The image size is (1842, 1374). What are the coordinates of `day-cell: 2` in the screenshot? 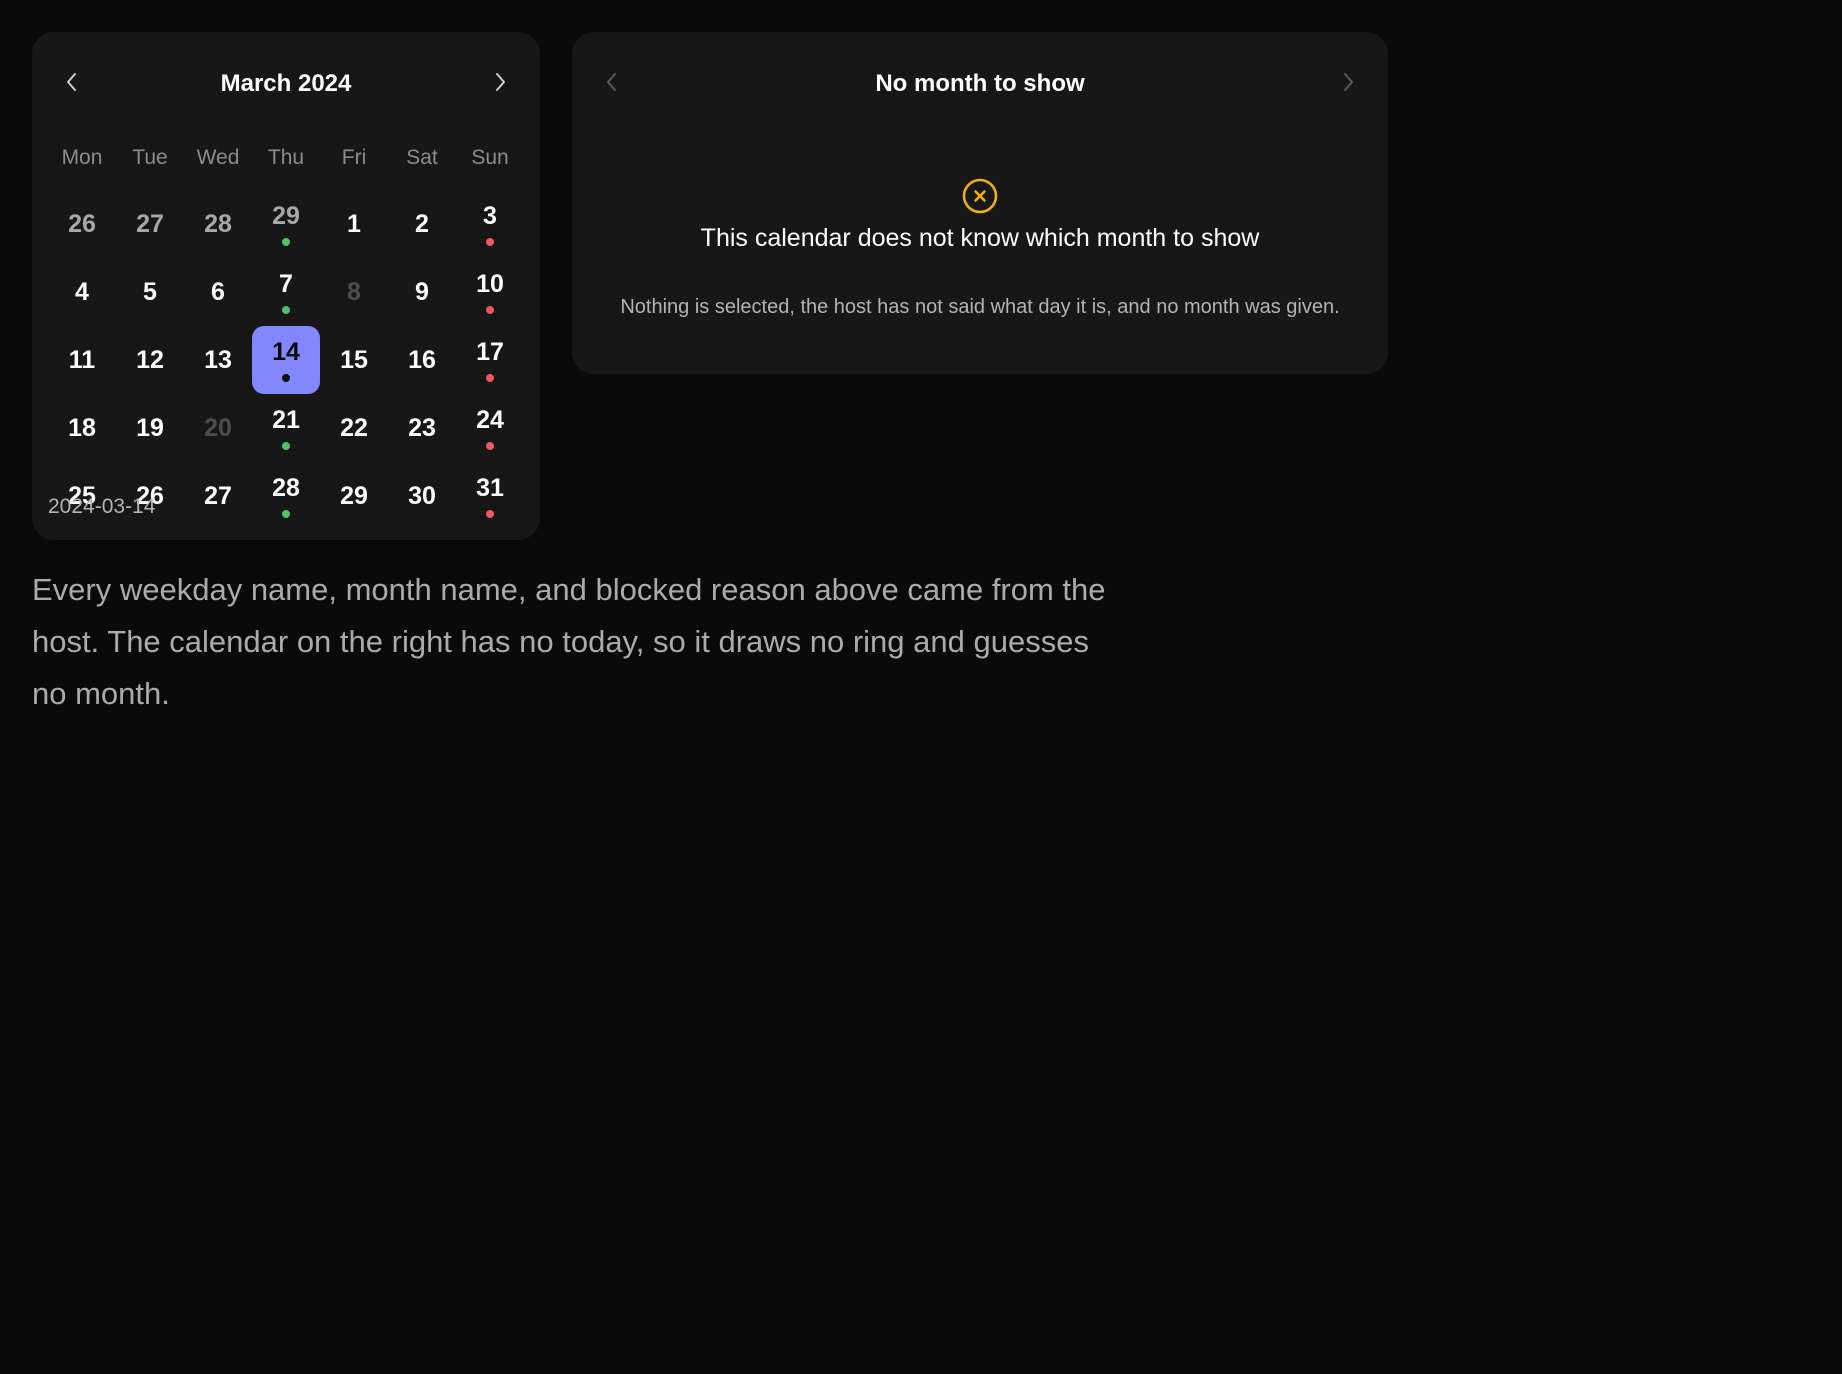 It's located at (422, 224).